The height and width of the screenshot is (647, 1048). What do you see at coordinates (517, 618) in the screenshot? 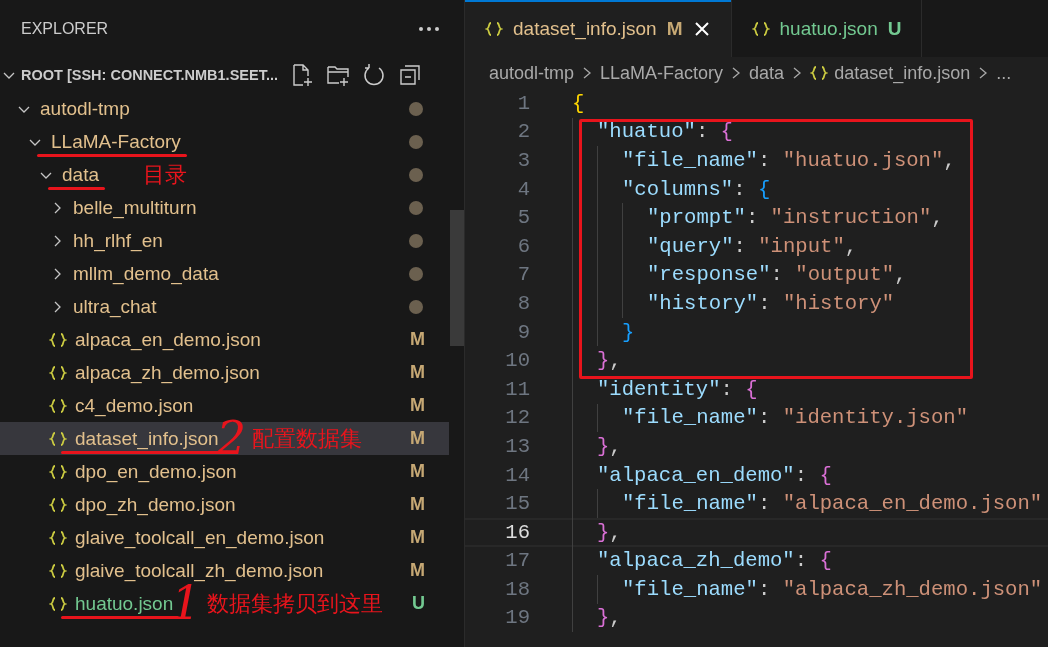
I see `line-number: 19` at bounding box center [517, 618].